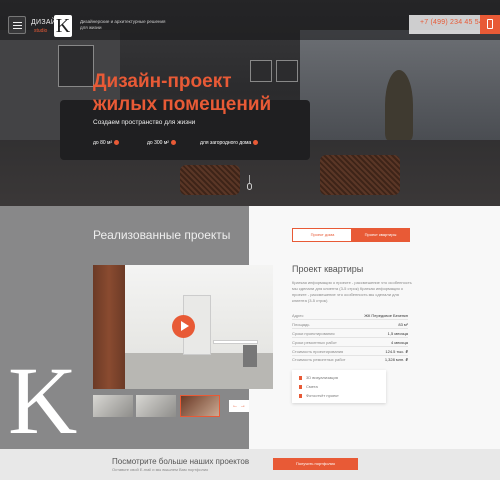 The height and width of the screenshot is (500, 500). Describe the element at coordinates (63, 26) in the screenshot. I see `logo-icon: K` at that location.